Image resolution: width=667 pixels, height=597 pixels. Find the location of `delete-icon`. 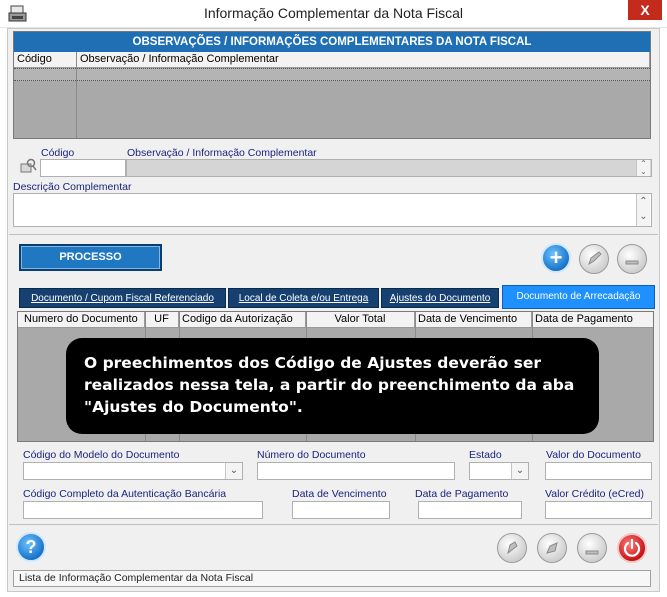

delete-icon is located at coordinates (632, 262).